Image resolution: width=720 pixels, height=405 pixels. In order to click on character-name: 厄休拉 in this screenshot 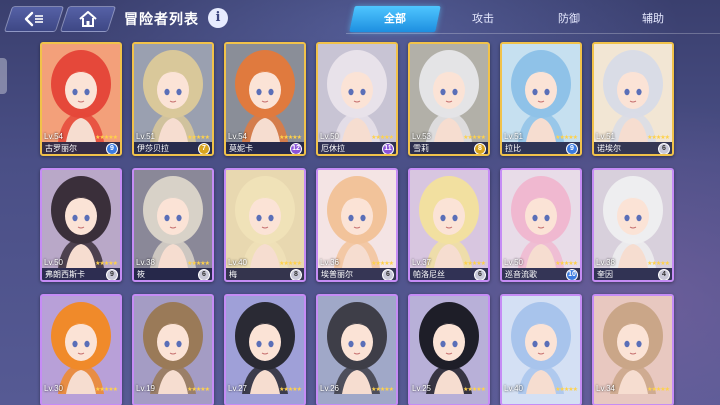, I will do `click(333, 148)`.